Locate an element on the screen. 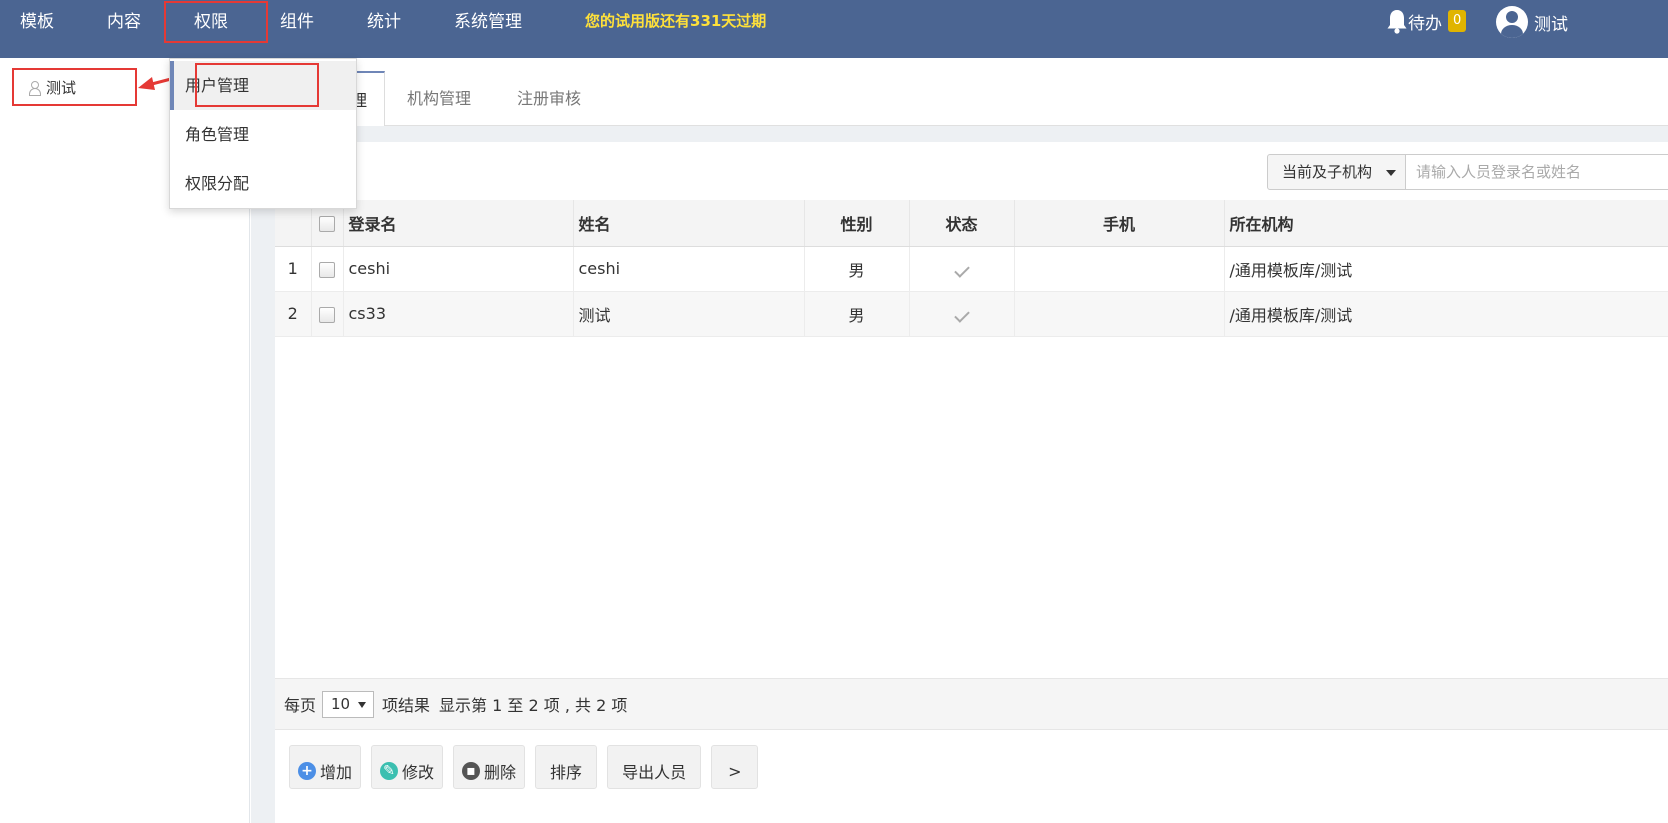 This screenshot has height=823, width=1668. cell-name: ceshi is located at coordinates (689, 269).